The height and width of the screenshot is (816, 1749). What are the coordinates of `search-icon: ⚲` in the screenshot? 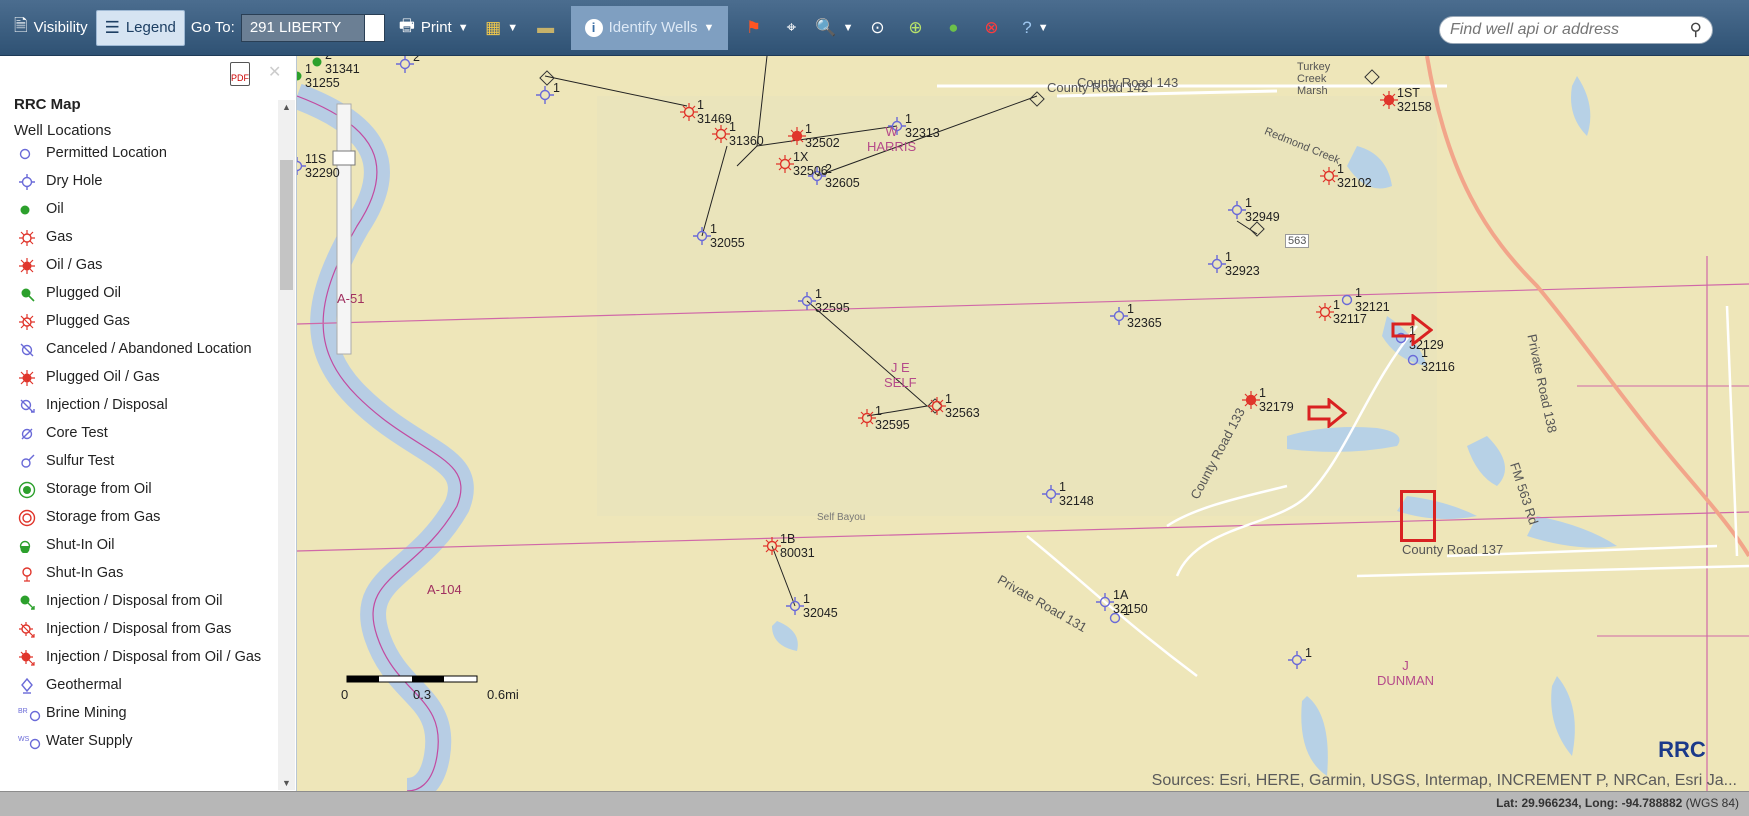 It's located at (1696, 30).